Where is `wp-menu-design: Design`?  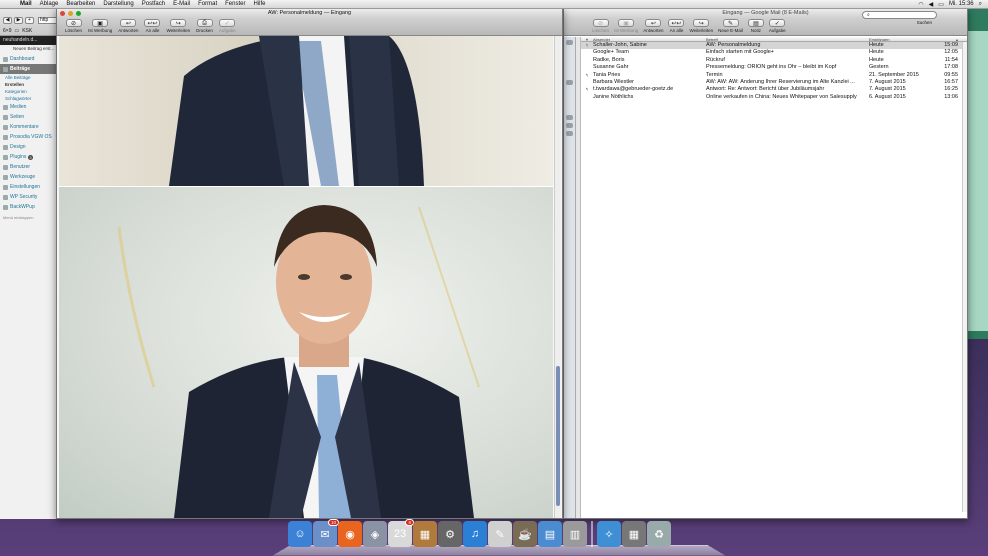
wp-menu-design: Design is located at coordinates (30, 147).